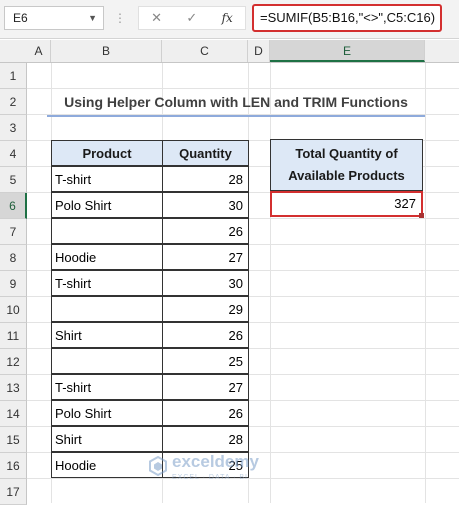  I want to click on column-header-c: C, so click(205, 51).